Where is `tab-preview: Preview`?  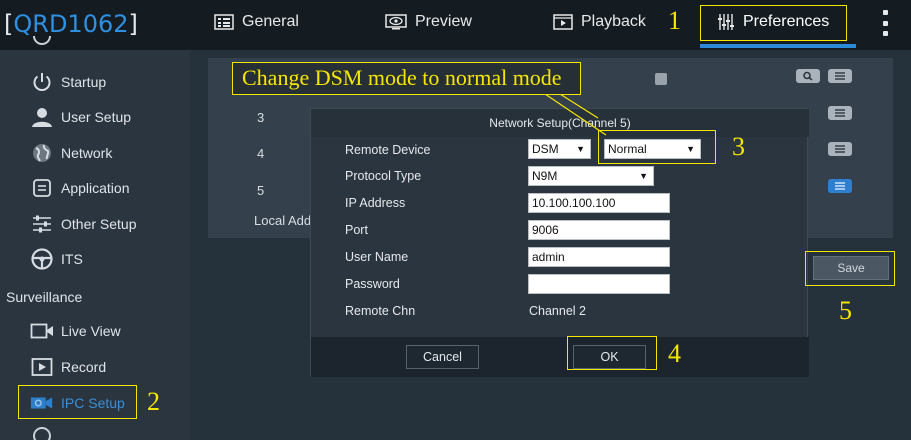 tab-preview: Preview is located at coordinates (428, 22).